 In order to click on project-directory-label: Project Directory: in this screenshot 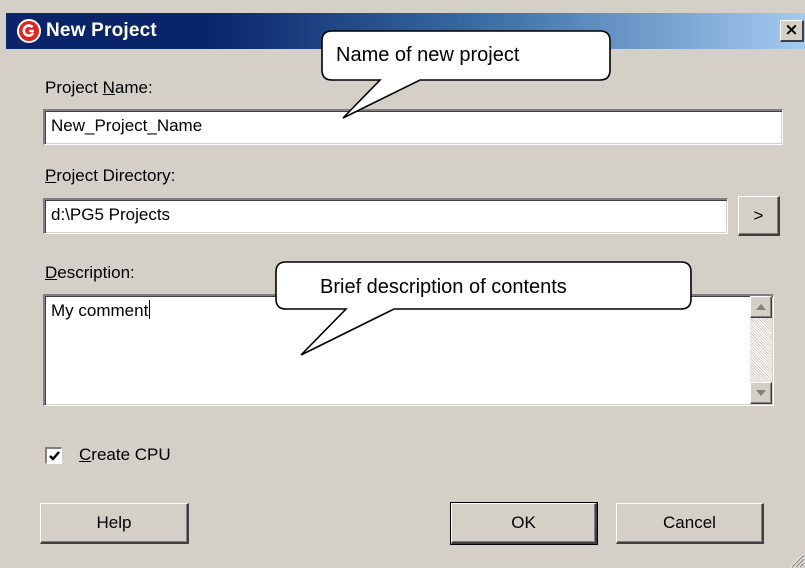, I will do `click(110, 175)`.